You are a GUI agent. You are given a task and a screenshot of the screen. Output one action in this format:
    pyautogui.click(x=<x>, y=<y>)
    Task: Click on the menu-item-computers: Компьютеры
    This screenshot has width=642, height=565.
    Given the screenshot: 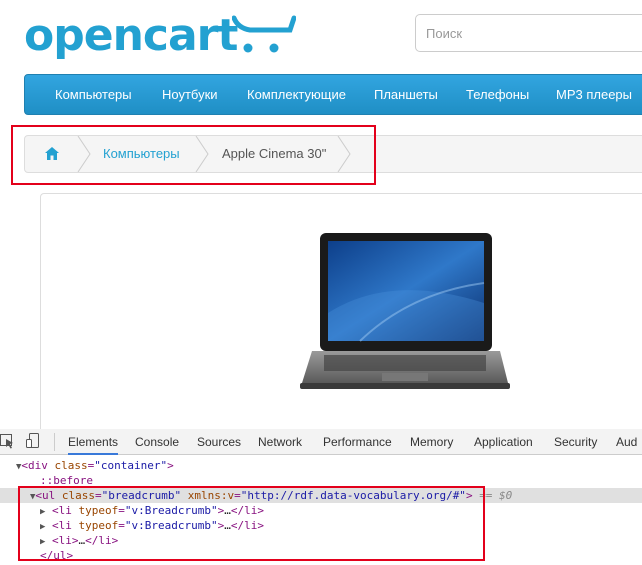 What is the action you would take?
    pyautogui.click(x=93, y=94)
    